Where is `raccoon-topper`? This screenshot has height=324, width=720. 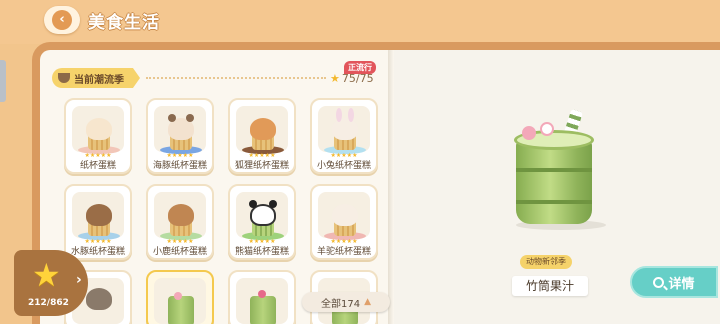 raccoon-topper is located at coordinates (99, 299).